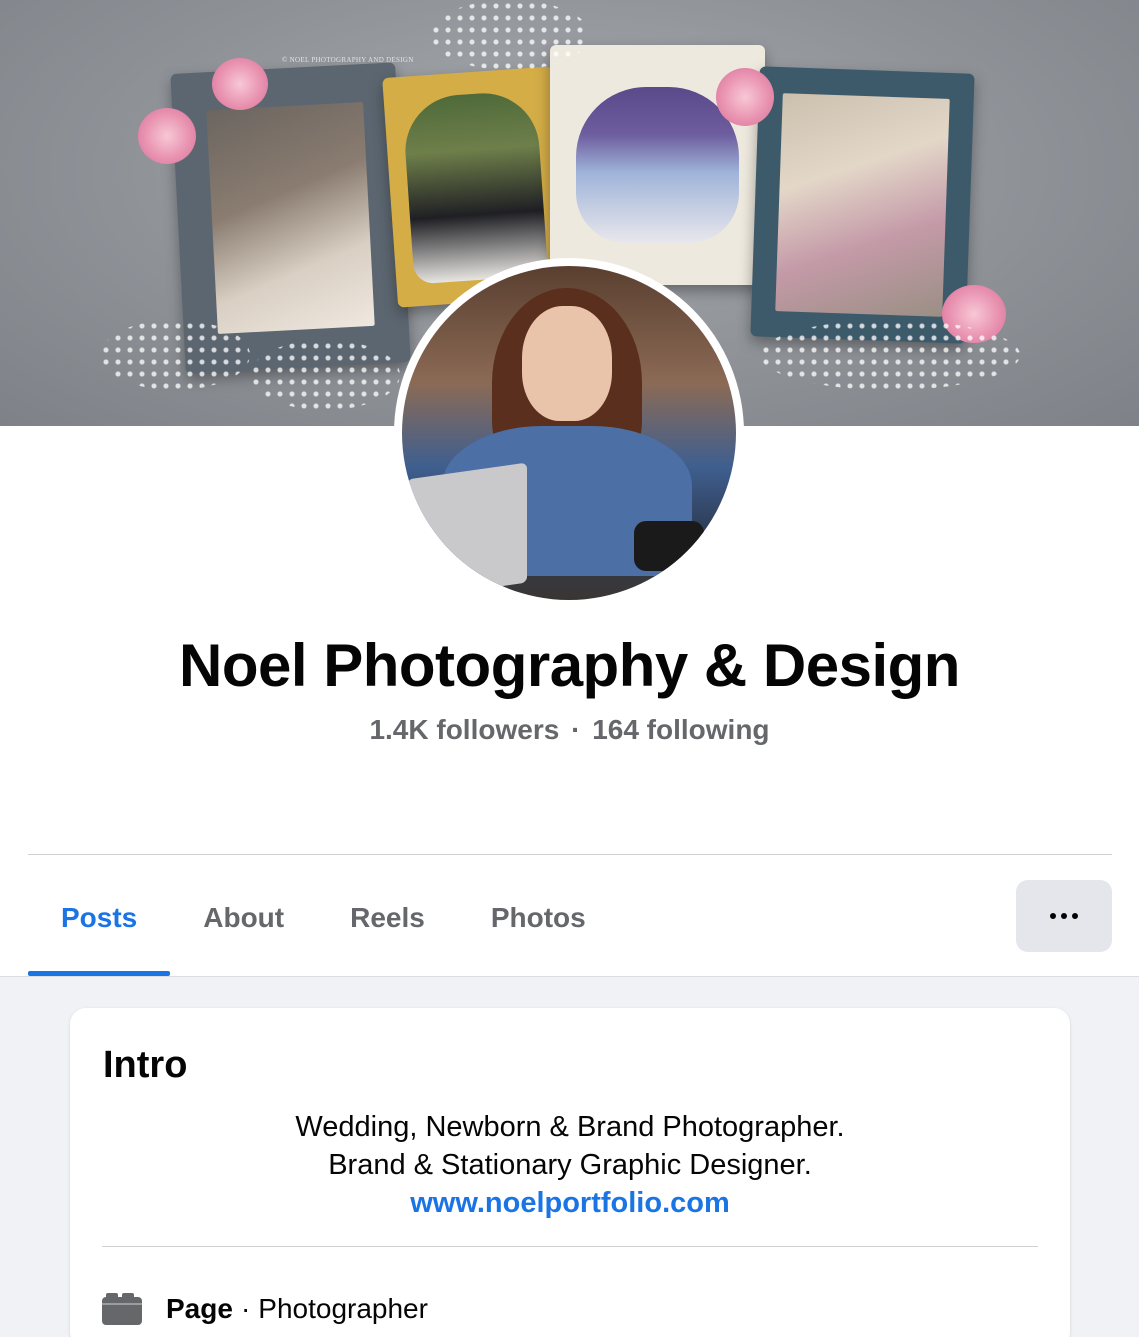 Image resolution: width=1139 pixels, height=1337 pixels. What do you see at coordinates (569, 730) in the screenshot?
I see `follower-stats: 1.4K followers · 164 following` at bounding box center [569, 730].